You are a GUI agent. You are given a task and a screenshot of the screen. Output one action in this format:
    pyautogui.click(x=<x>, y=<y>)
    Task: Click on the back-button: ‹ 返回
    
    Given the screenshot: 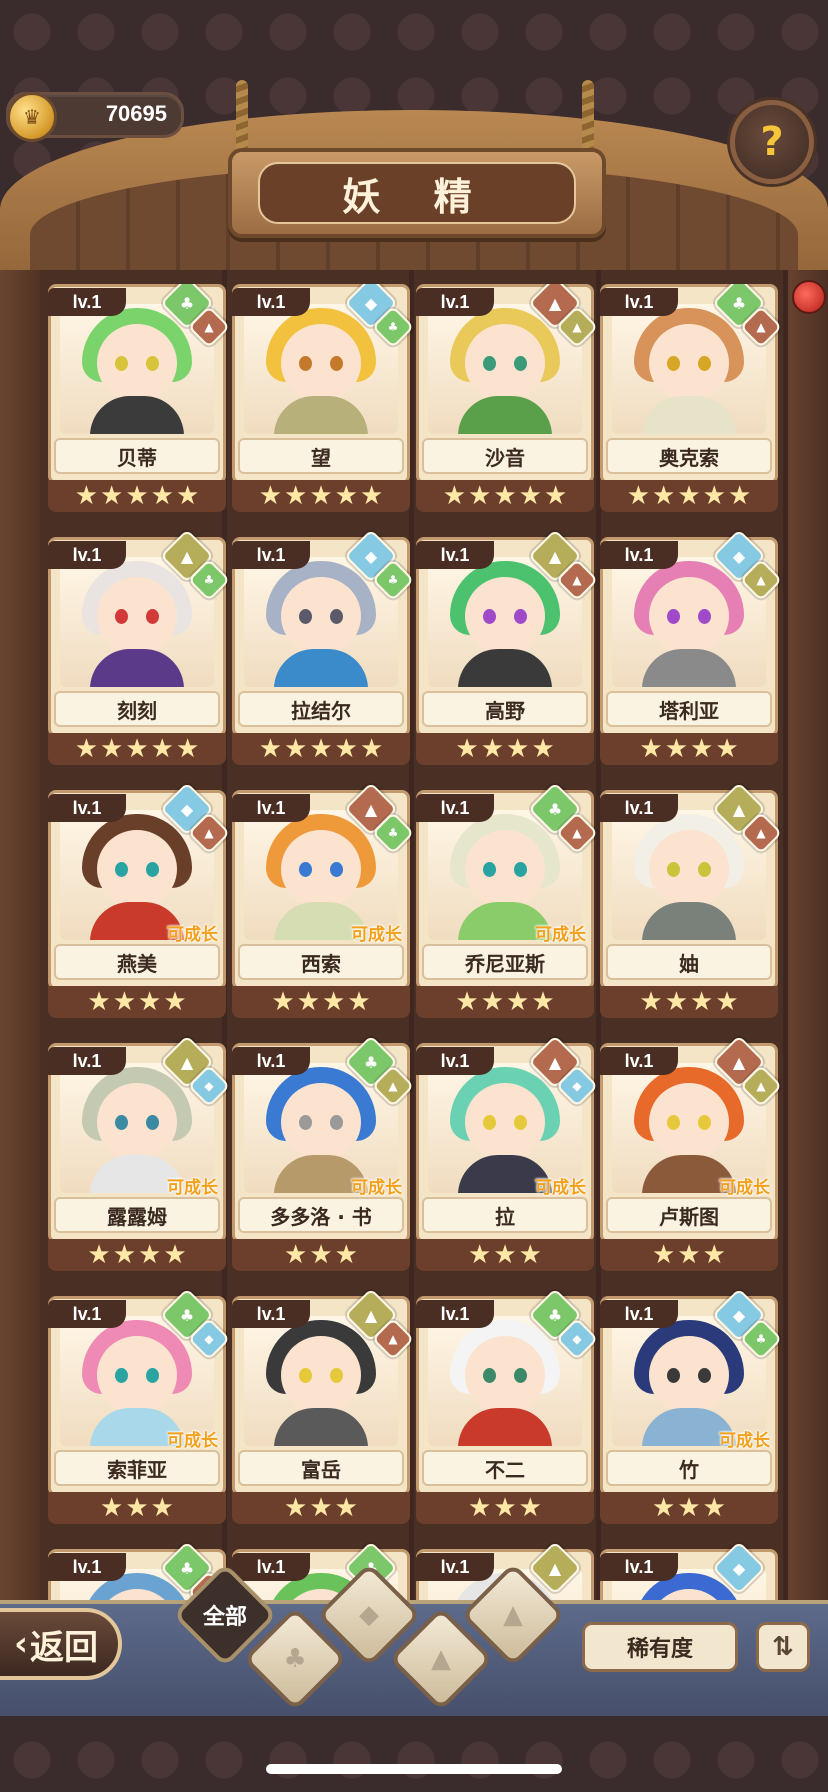 What is the action you would take?
    pyautogui.click(x=61, y=1644)
    